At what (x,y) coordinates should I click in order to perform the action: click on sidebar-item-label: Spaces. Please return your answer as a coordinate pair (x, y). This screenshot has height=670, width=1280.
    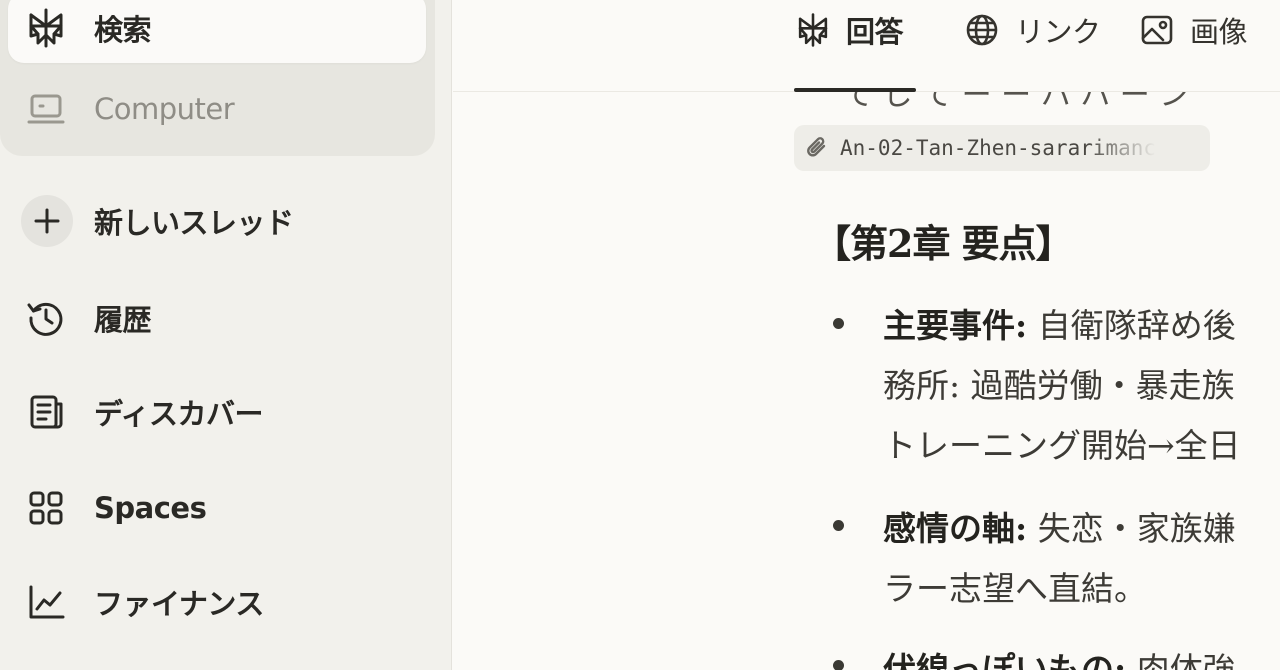
    Looking at the image, I should click on (150, 508).